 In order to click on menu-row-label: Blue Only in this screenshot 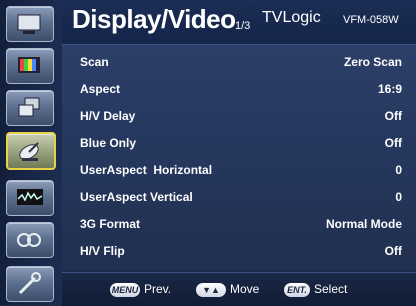, I will do `click(108, 143)`.